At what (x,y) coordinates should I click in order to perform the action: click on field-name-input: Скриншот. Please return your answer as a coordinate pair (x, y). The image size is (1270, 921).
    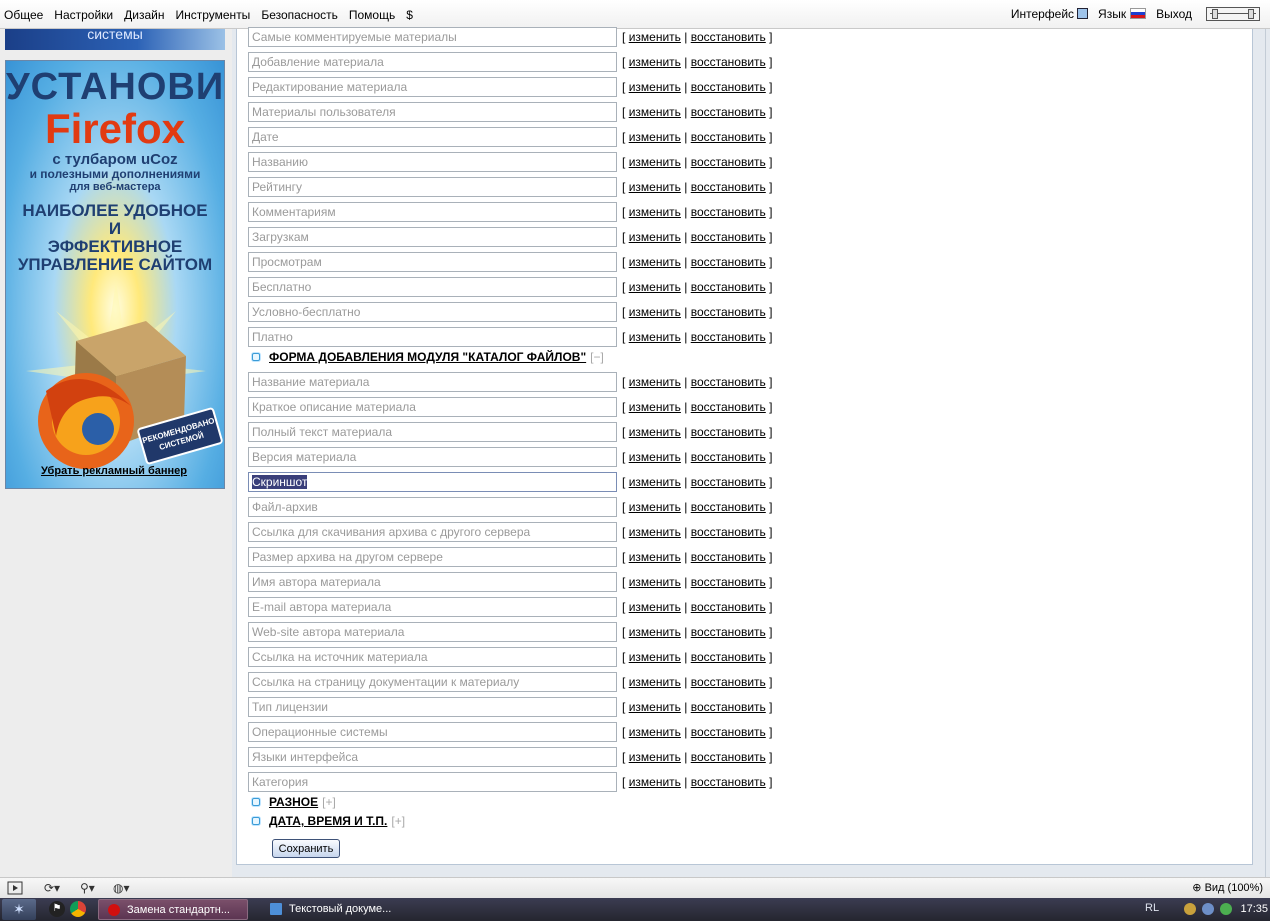
    Looking at the image, I should click on (432, 482).